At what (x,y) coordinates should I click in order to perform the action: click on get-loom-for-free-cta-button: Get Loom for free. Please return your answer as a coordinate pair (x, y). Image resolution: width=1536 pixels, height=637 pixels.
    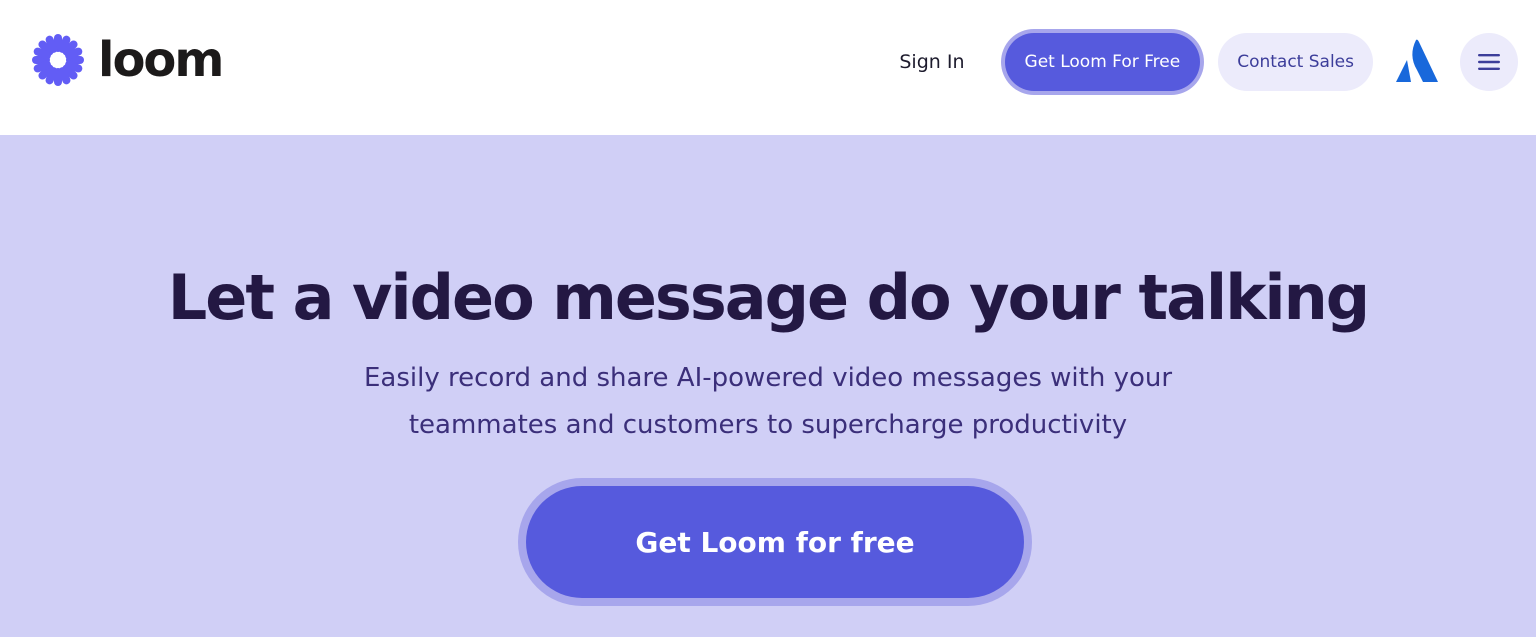
    Looking at the image, I should click on (775, 542).